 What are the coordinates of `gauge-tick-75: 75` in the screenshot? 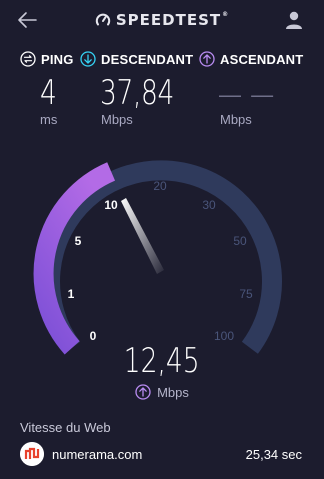 It's located at (246, 294).